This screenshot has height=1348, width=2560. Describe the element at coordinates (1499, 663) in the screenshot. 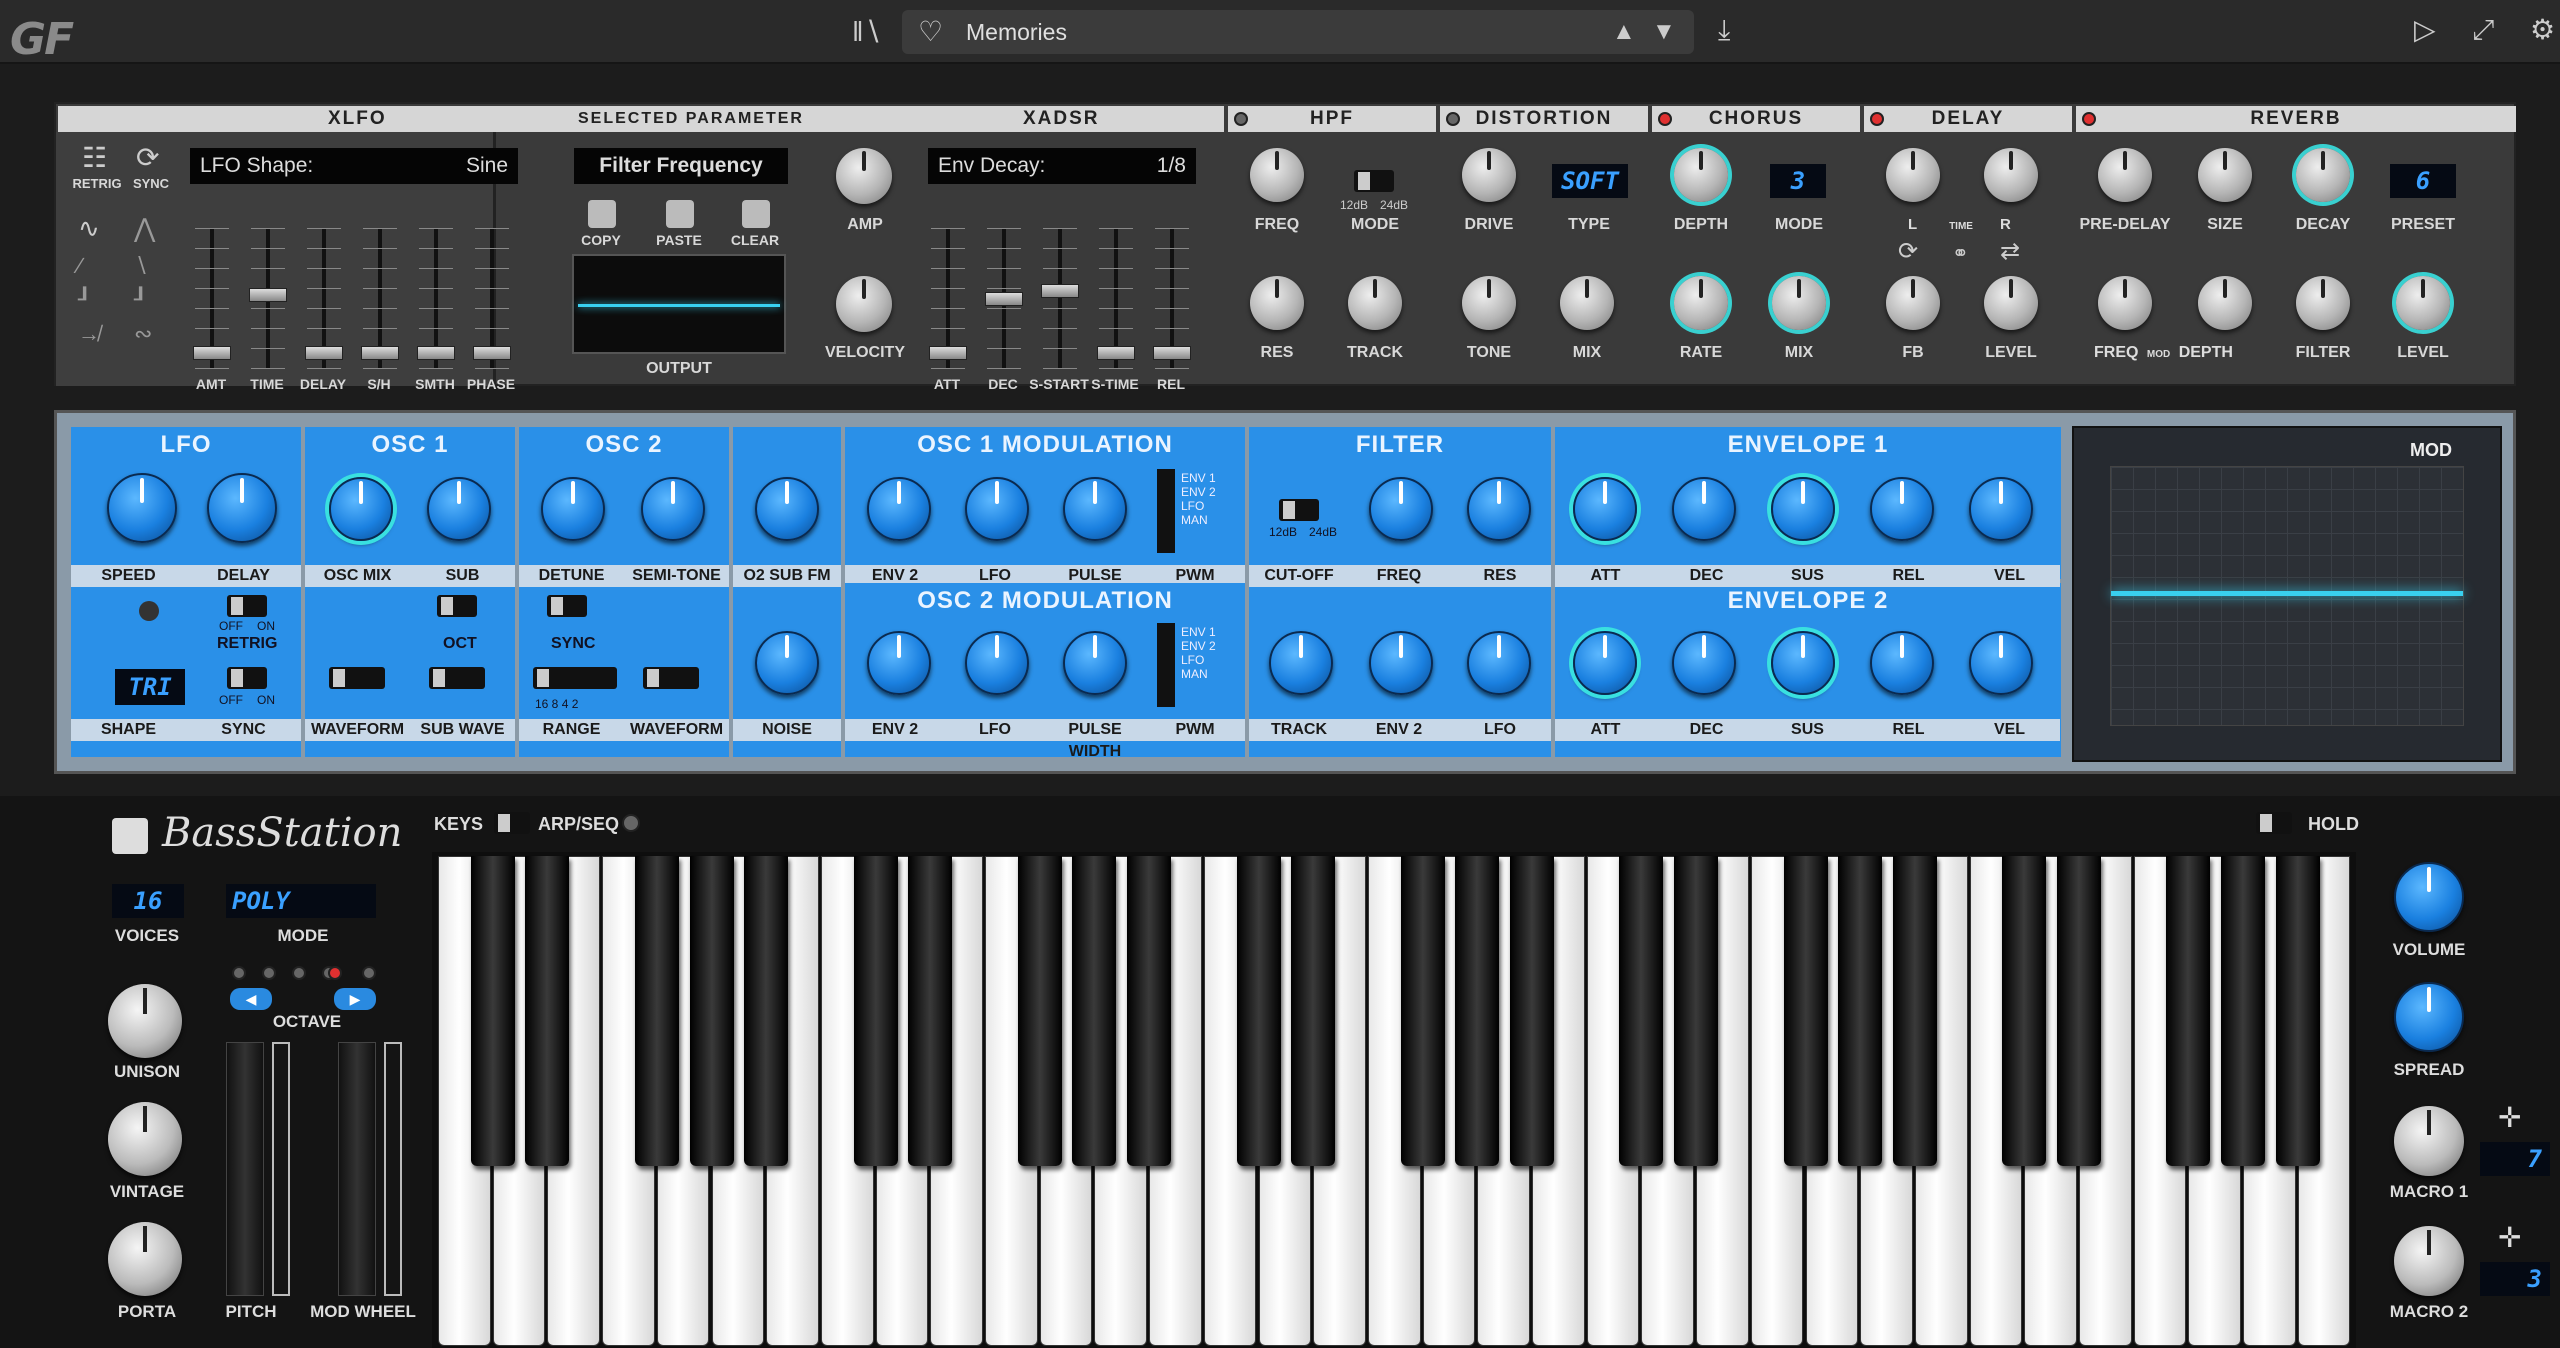

I see `filter-lfo-knob` at that location.